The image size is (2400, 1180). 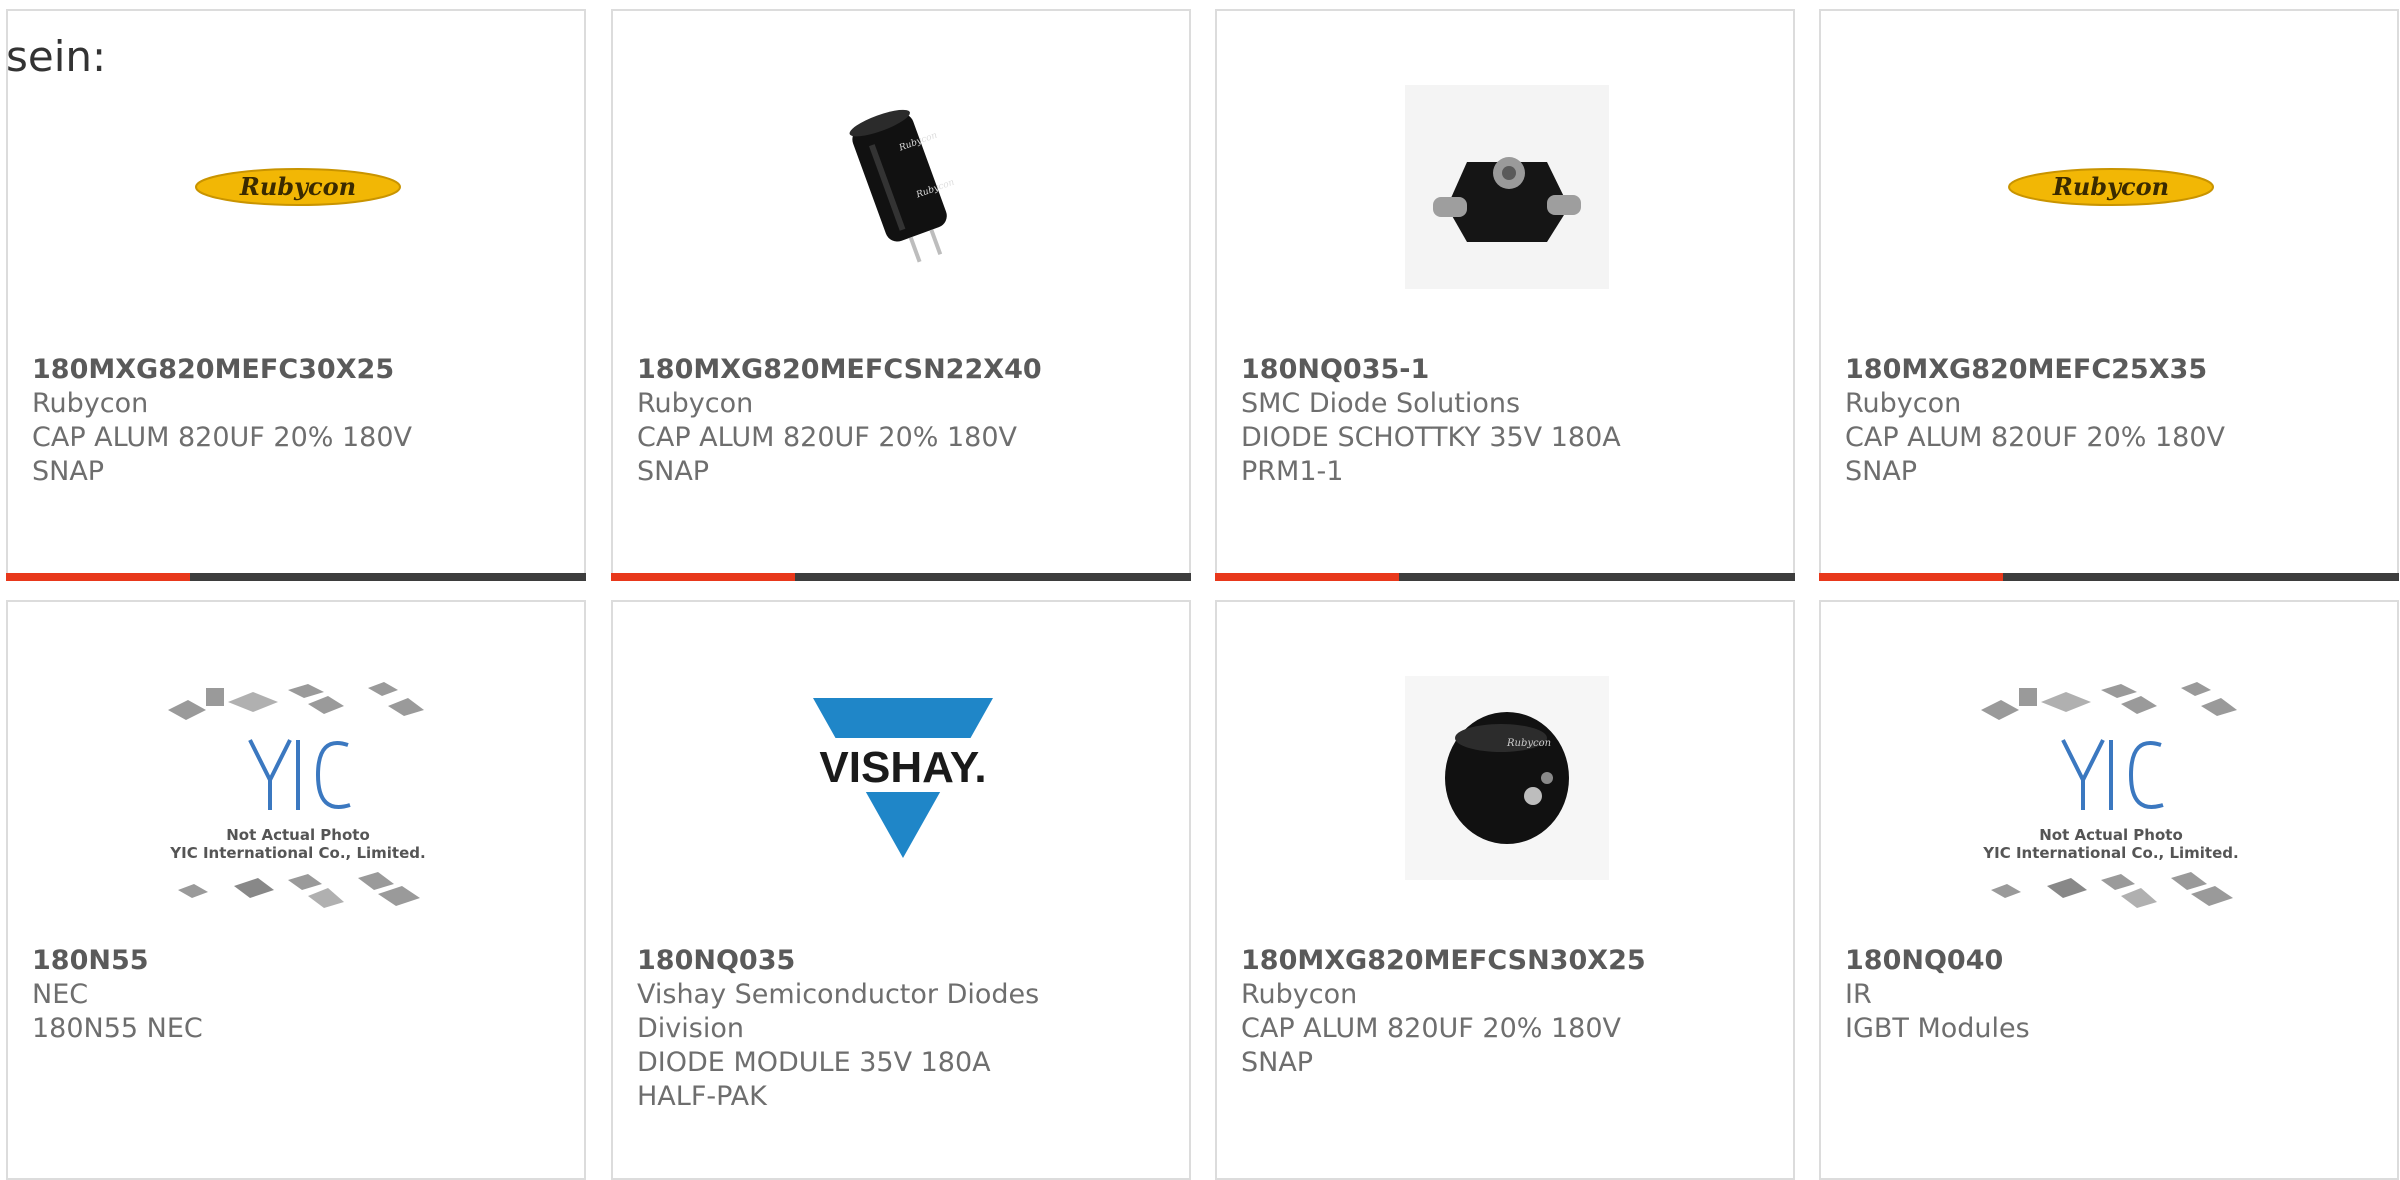 I want to click on part-number: 180N55, so click(x=248, y=961).